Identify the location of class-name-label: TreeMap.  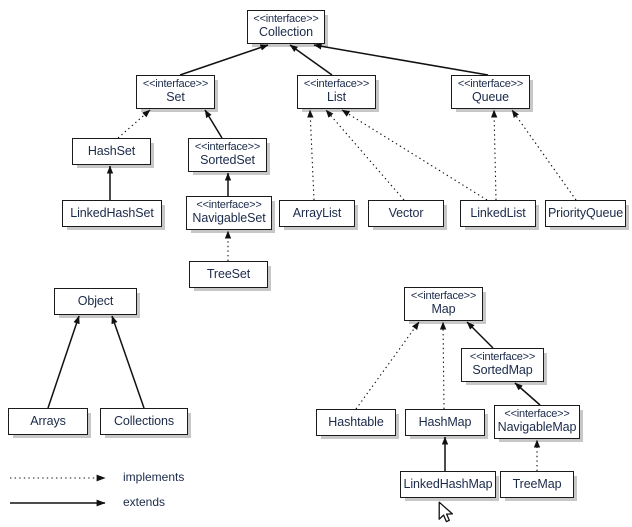
(537, 483).